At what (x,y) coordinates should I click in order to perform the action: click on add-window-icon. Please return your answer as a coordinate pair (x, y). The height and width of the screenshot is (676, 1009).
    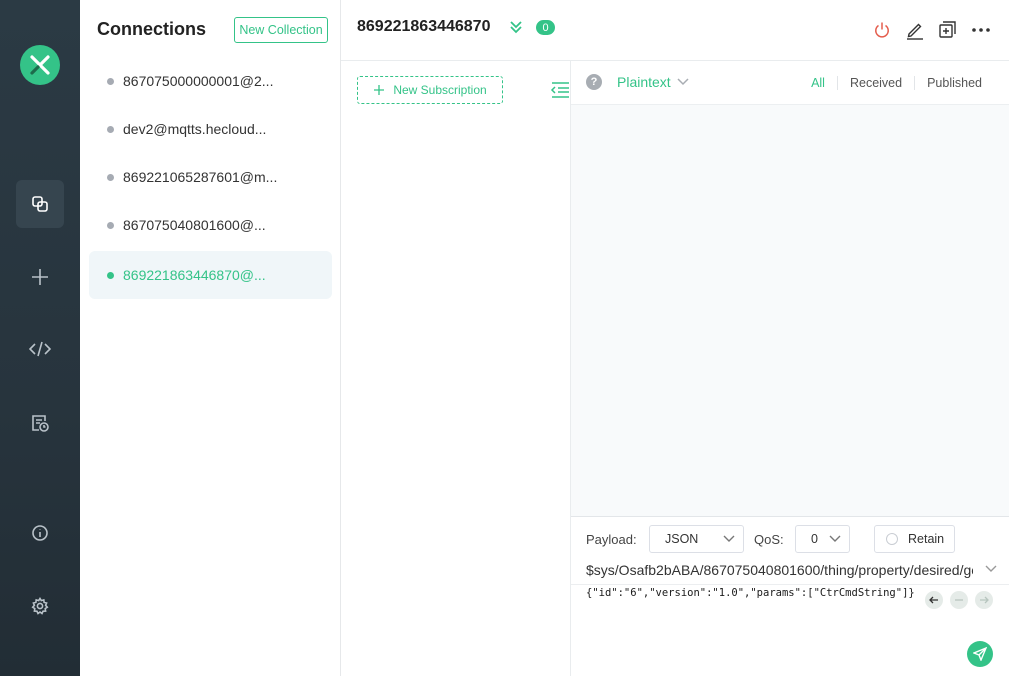
    Looking at the image, I should click on (947, 29).